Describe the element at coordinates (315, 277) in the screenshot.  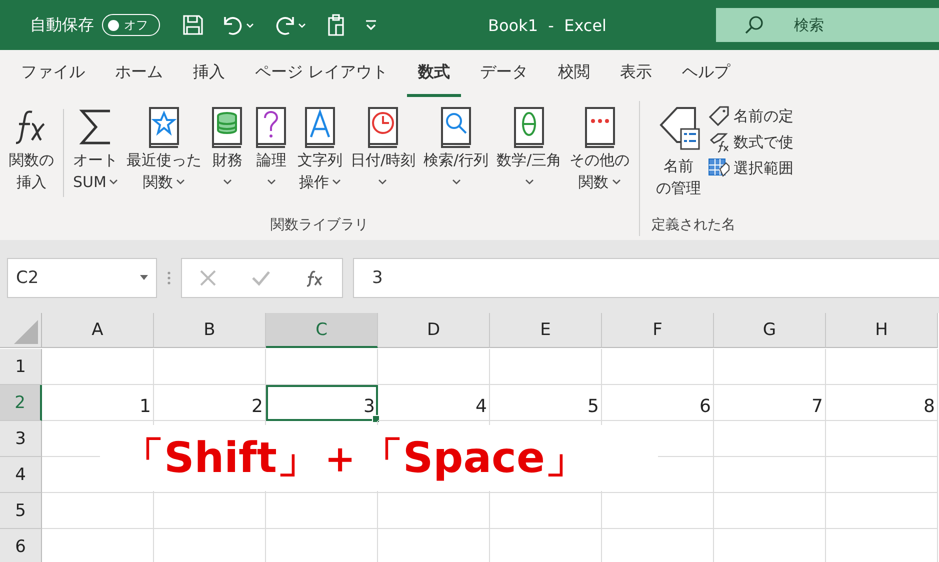
I see `insert-function-icon` at that location.